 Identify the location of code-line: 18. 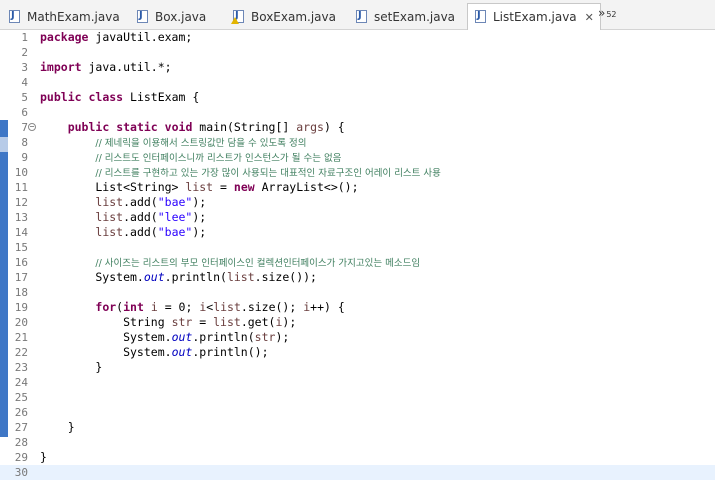
(357, 292).